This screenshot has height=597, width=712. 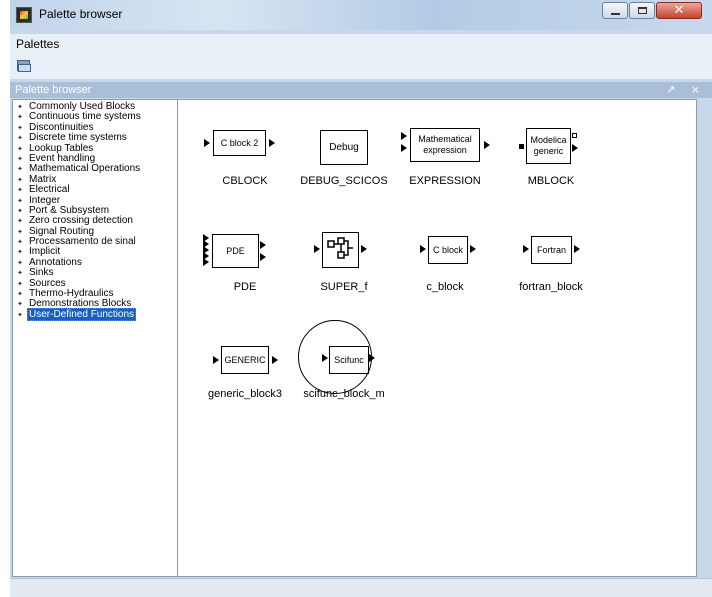 I want to click on palette-block: Modelica generic MBLOCK, so click(x=551, y=156).